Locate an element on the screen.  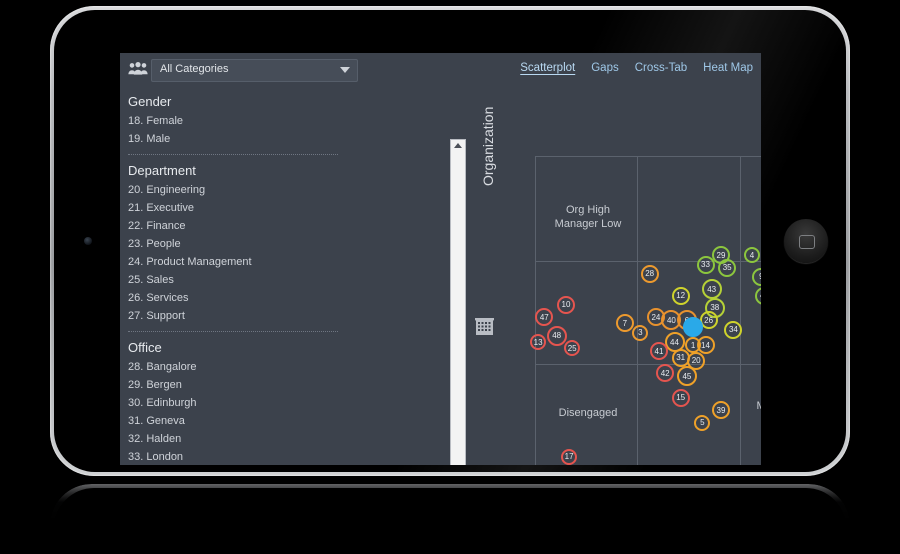
scatter-point-34: 34 is located at coordinates (733, 329).